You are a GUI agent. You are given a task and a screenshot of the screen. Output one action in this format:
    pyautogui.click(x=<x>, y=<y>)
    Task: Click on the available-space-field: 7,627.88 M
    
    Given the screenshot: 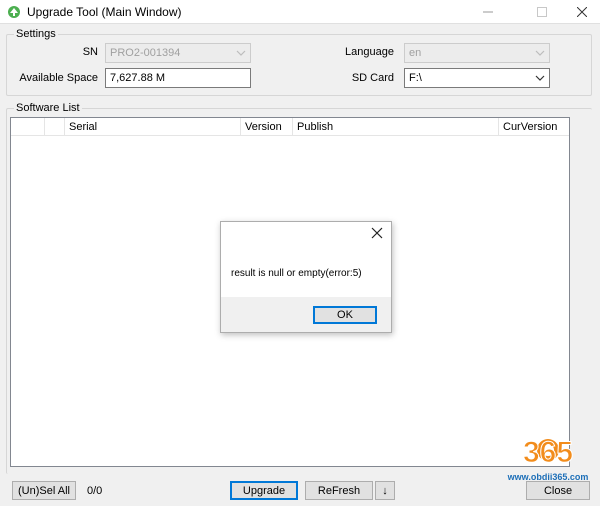 What is the action you would take?
    pyautogui.click(x=178, y=78)
    